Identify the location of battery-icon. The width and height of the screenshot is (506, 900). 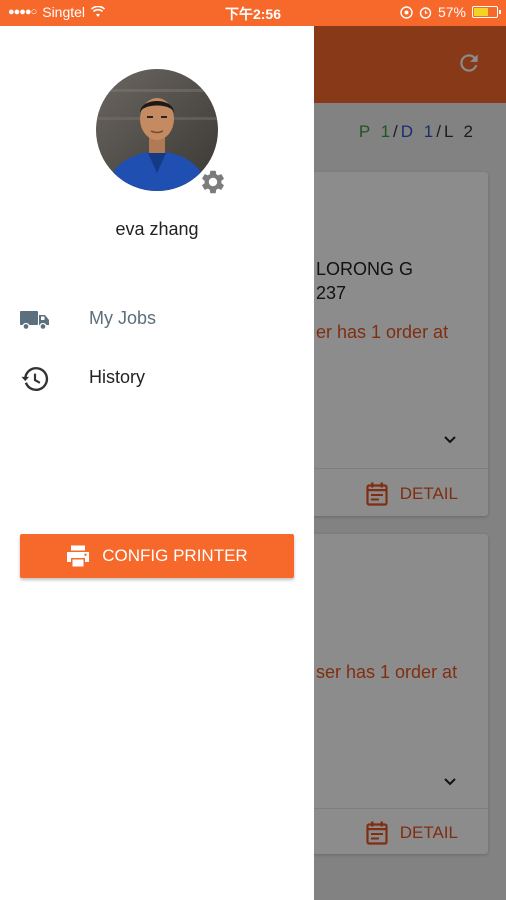
(486, 12).